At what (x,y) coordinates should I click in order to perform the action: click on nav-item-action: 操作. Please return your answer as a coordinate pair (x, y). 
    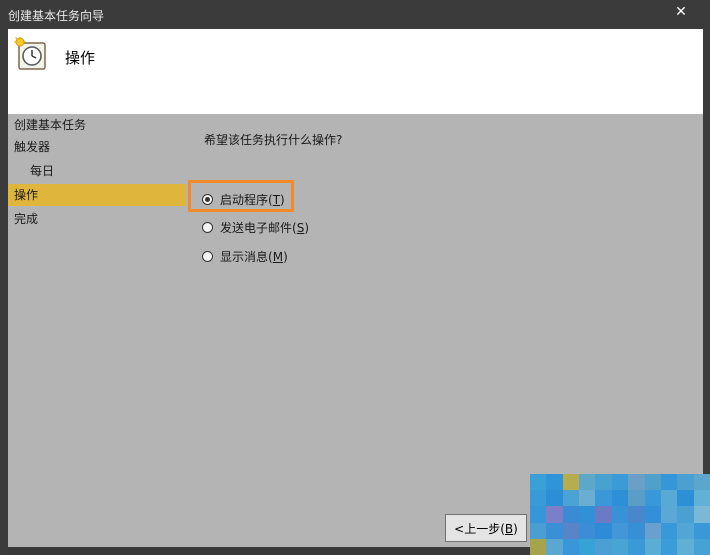
    Looking at the image, I should click on (97, 195).